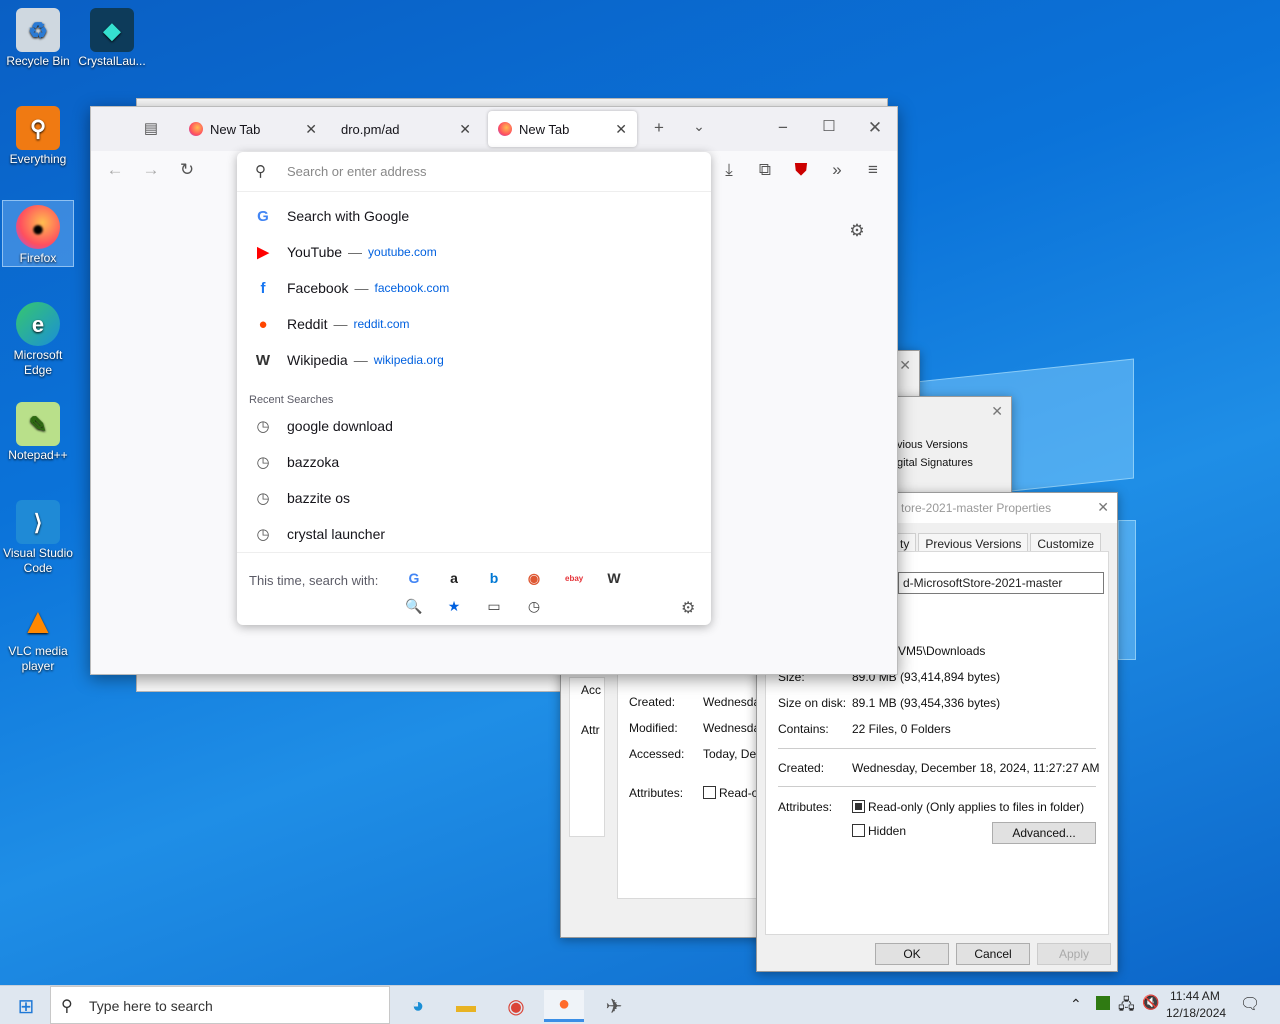 This screenshot has height=1024, width=1280. I want to click on overflow-chevrons-icon: », so click(837, 170).